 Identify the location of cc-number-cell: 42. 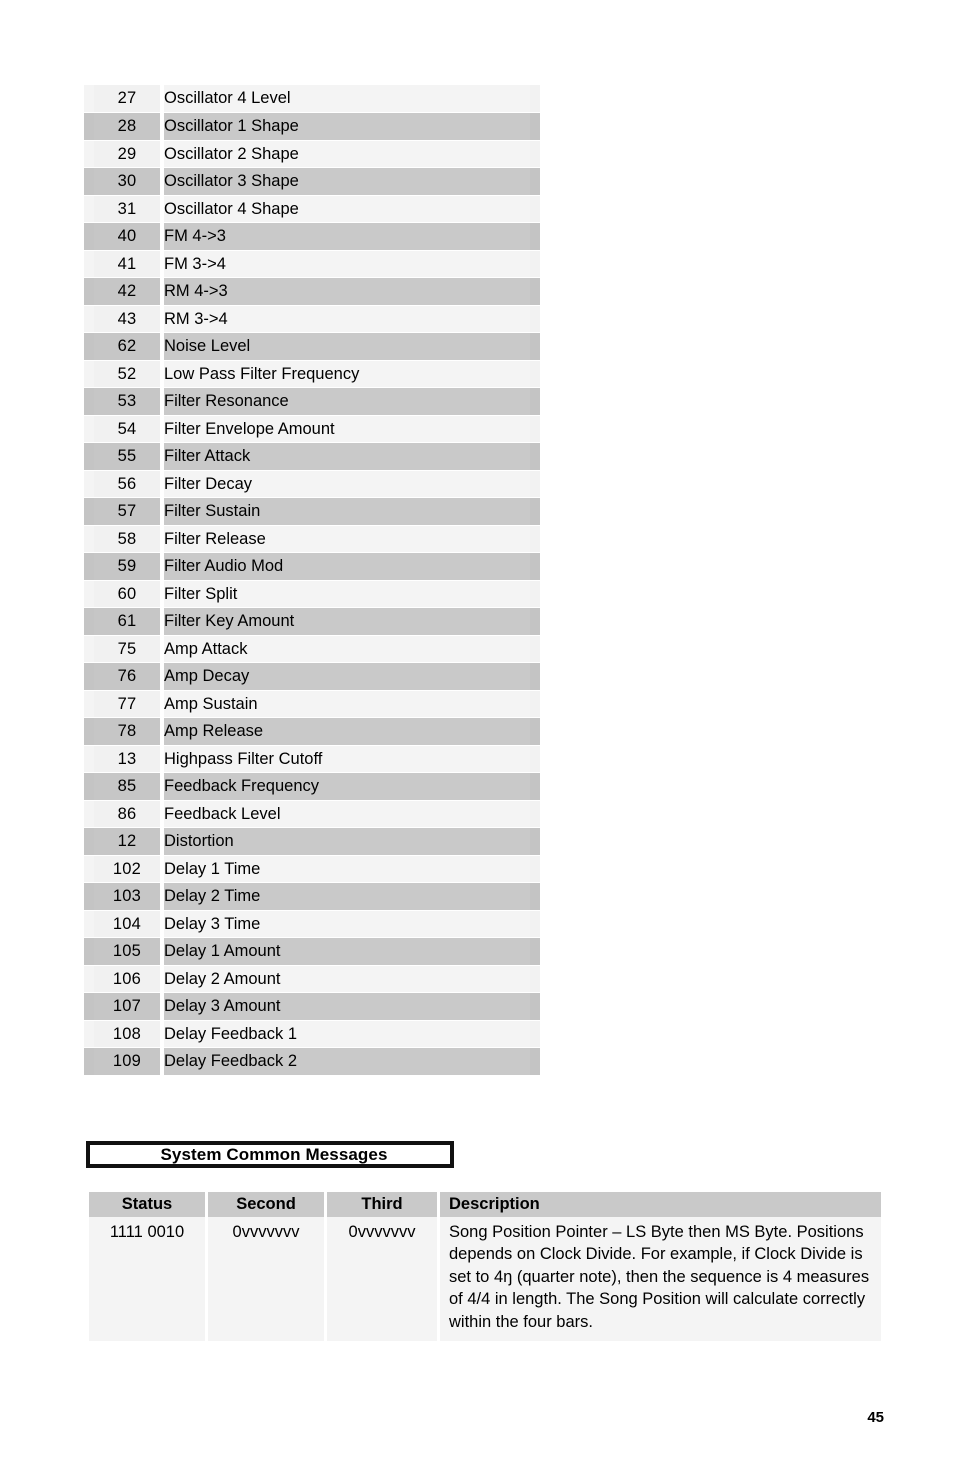
(127, 291).